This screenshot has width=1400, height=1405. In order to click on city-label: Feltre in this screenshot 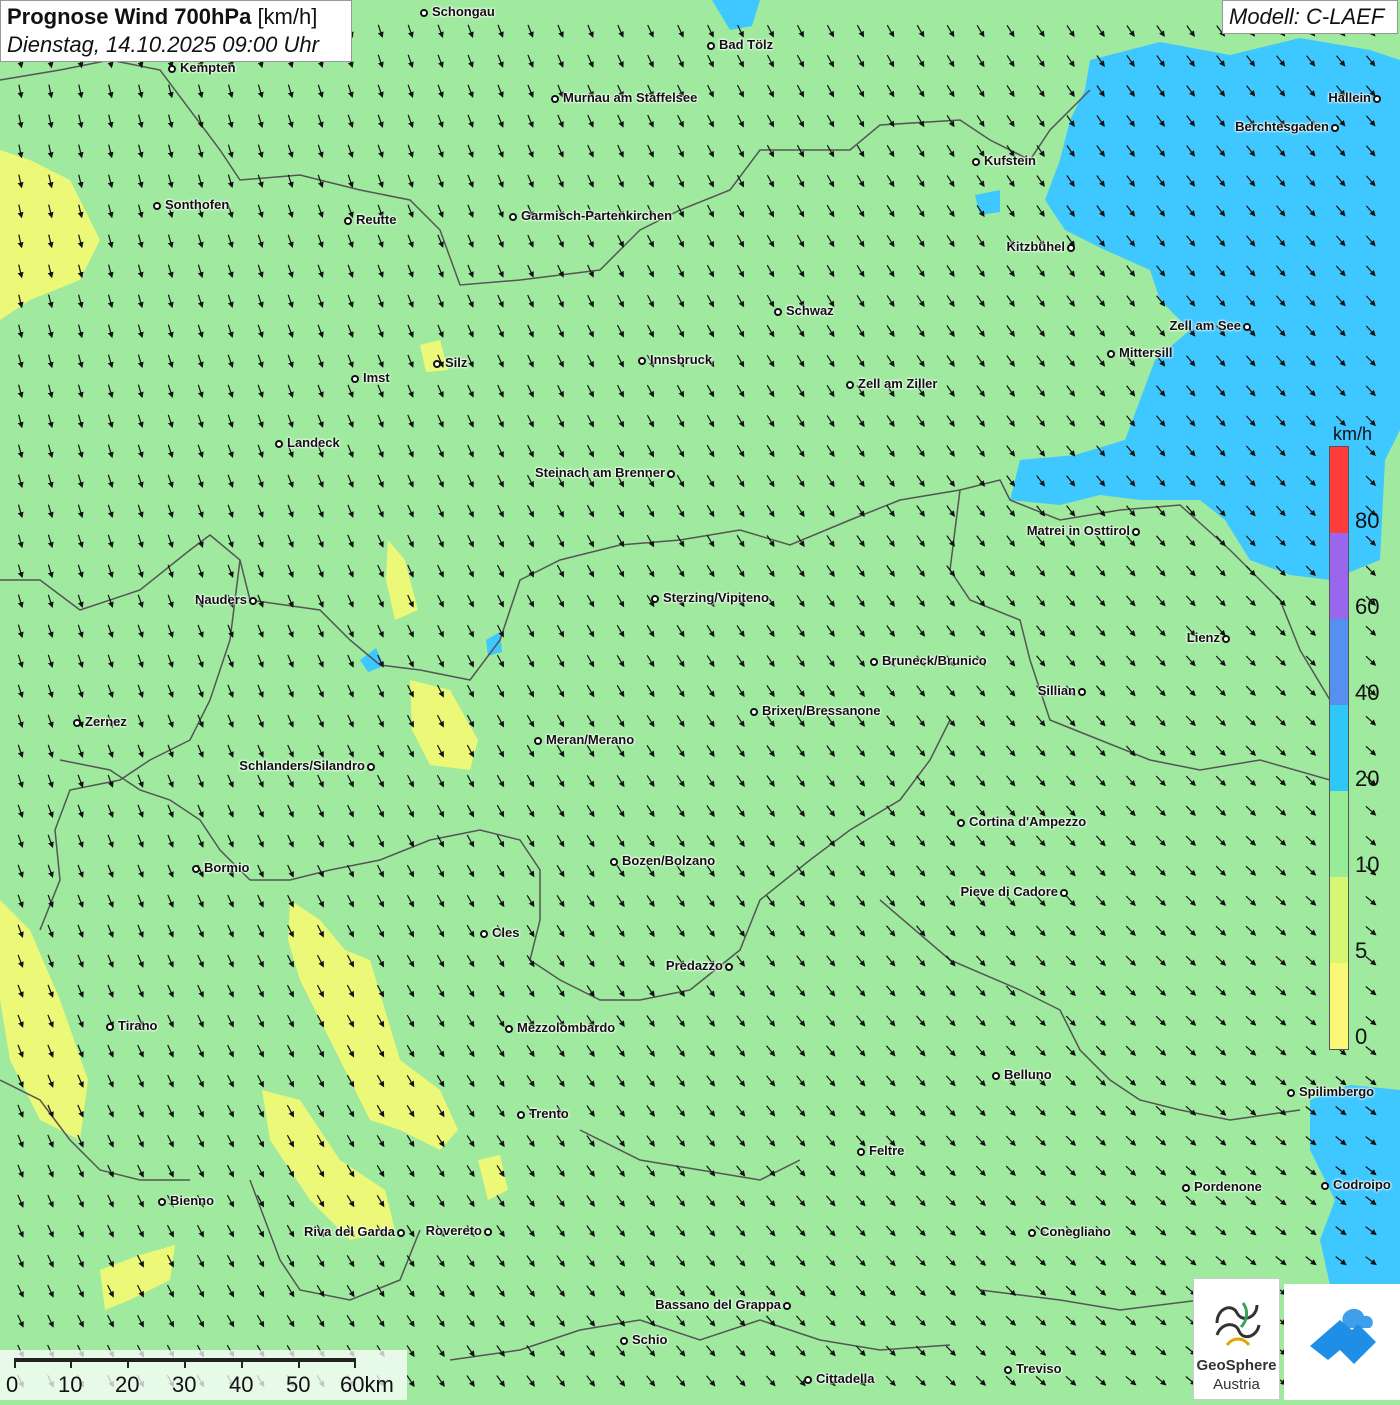, I will do `click(887, 1150)`.